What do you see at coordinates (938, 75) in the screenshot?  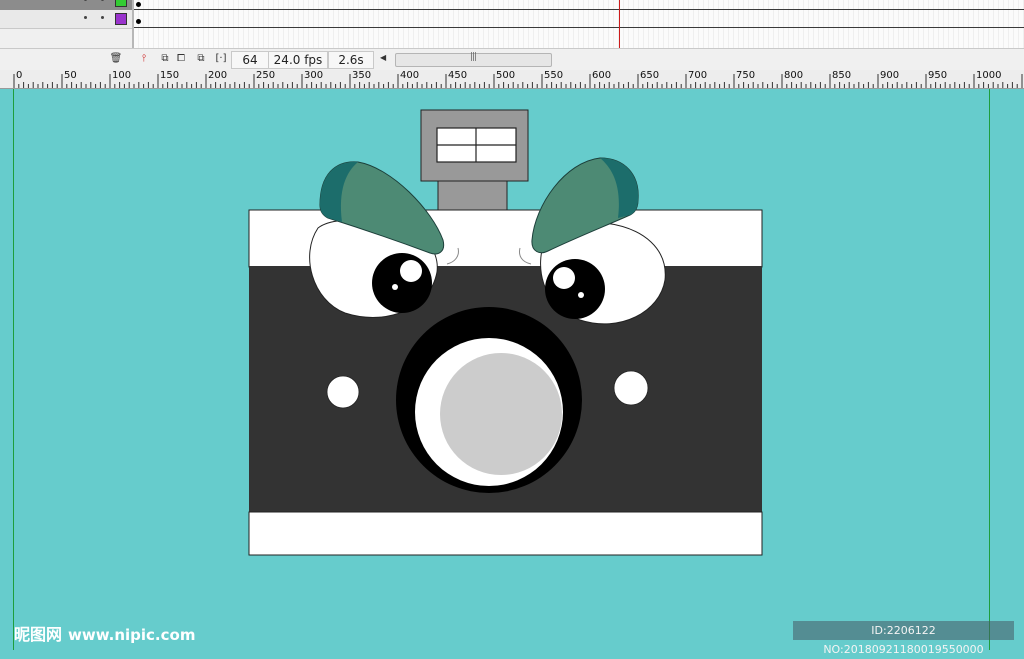 I see `ruler-label: 950` at bounding box center [938, 75].